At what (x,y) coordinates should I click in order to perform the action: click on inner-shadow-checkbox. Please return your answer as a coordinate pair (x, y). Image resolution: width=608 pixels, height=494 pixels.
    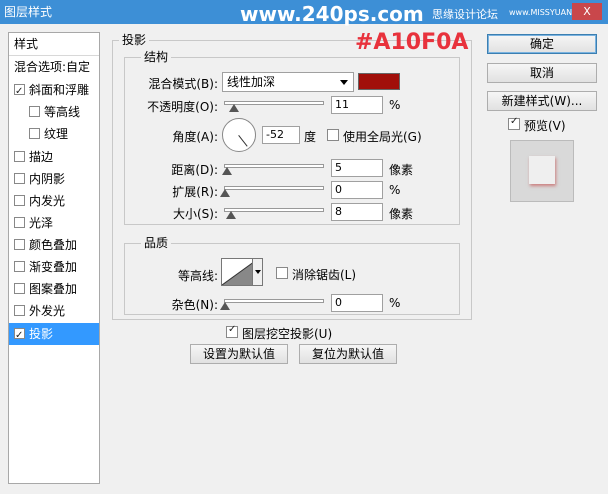
    Looking at the image, I should click on (19, 178).